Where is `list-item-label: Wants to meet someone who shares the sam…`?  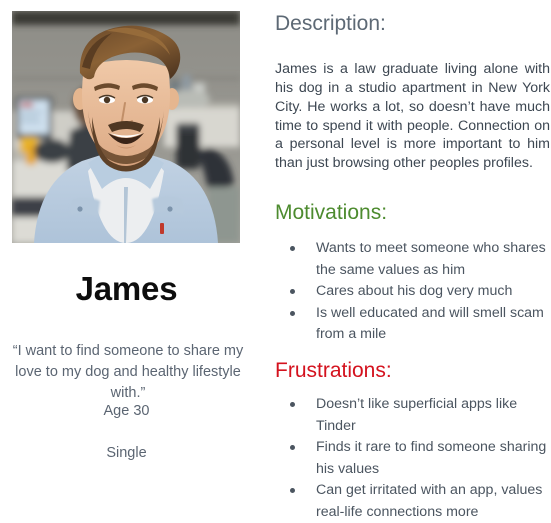 list-item-label: Wants to meet someone who shares the sam… is located at coordinates (431, 259).